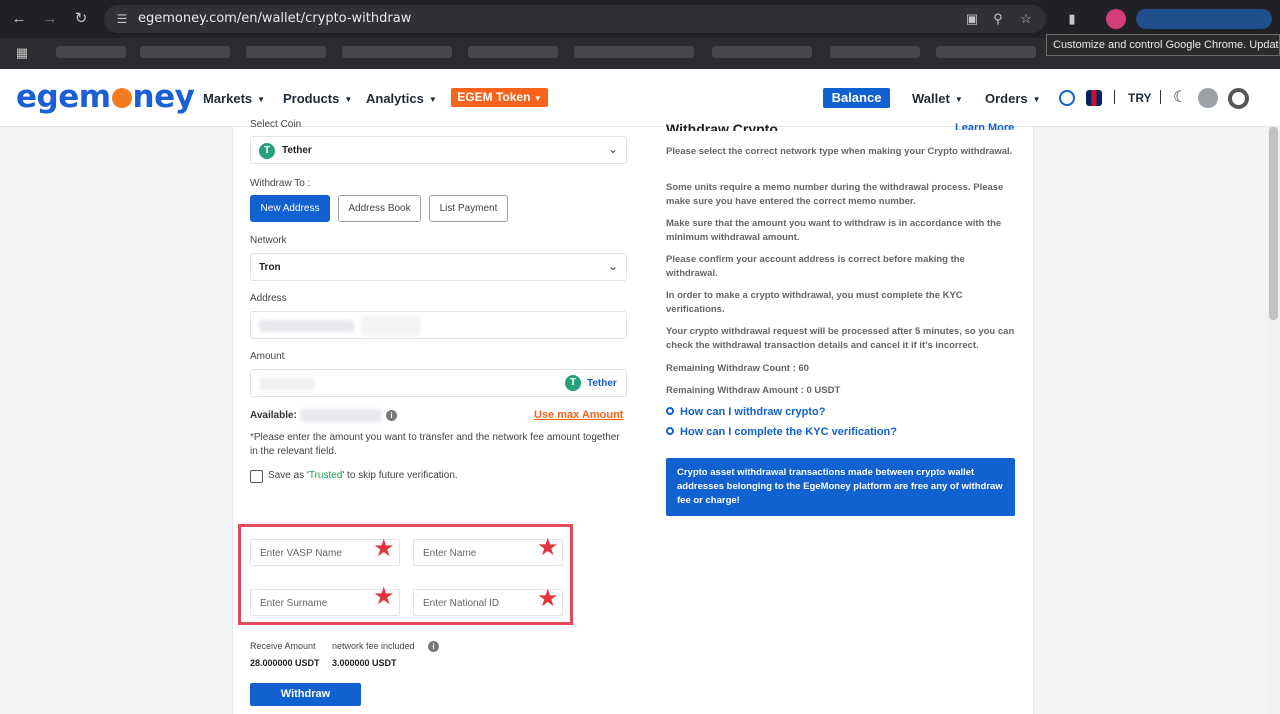  What do you see at coordinates (745, 412) in the screenshot?
I see `faq-withdraw-crypto: How can I withdraw crypto?` at bounding box center [745, 412].